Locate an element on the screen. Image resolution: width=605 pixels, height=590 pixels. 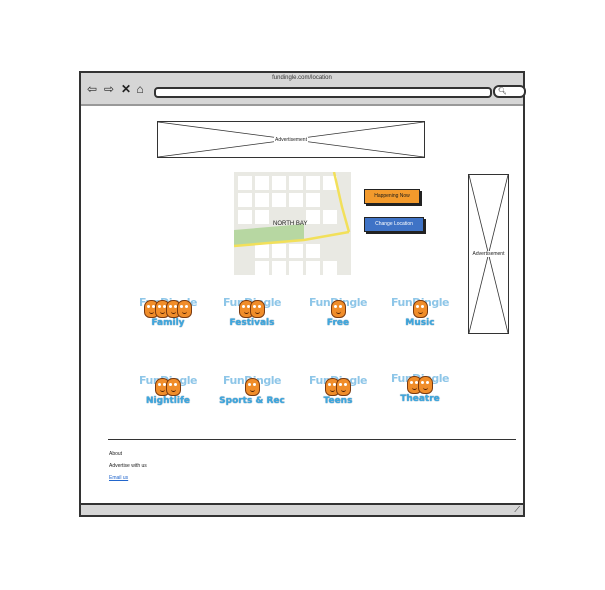
map-city-label: NORTH BAY is located at coordinates (290, 224).